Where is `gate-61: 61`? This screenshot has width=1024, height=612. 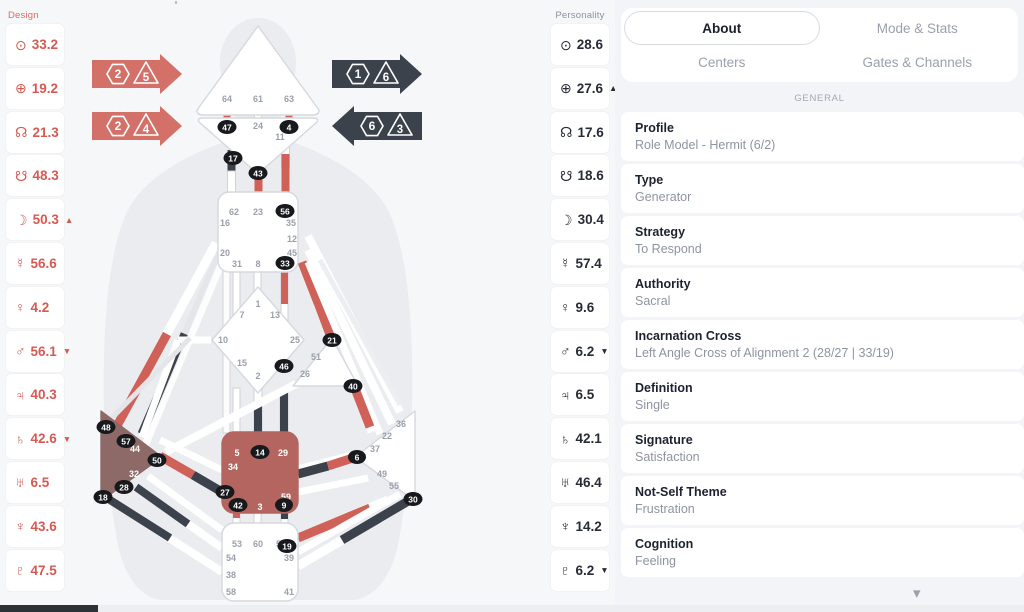
gate-61: 61 is located at coordinates (258, 99).